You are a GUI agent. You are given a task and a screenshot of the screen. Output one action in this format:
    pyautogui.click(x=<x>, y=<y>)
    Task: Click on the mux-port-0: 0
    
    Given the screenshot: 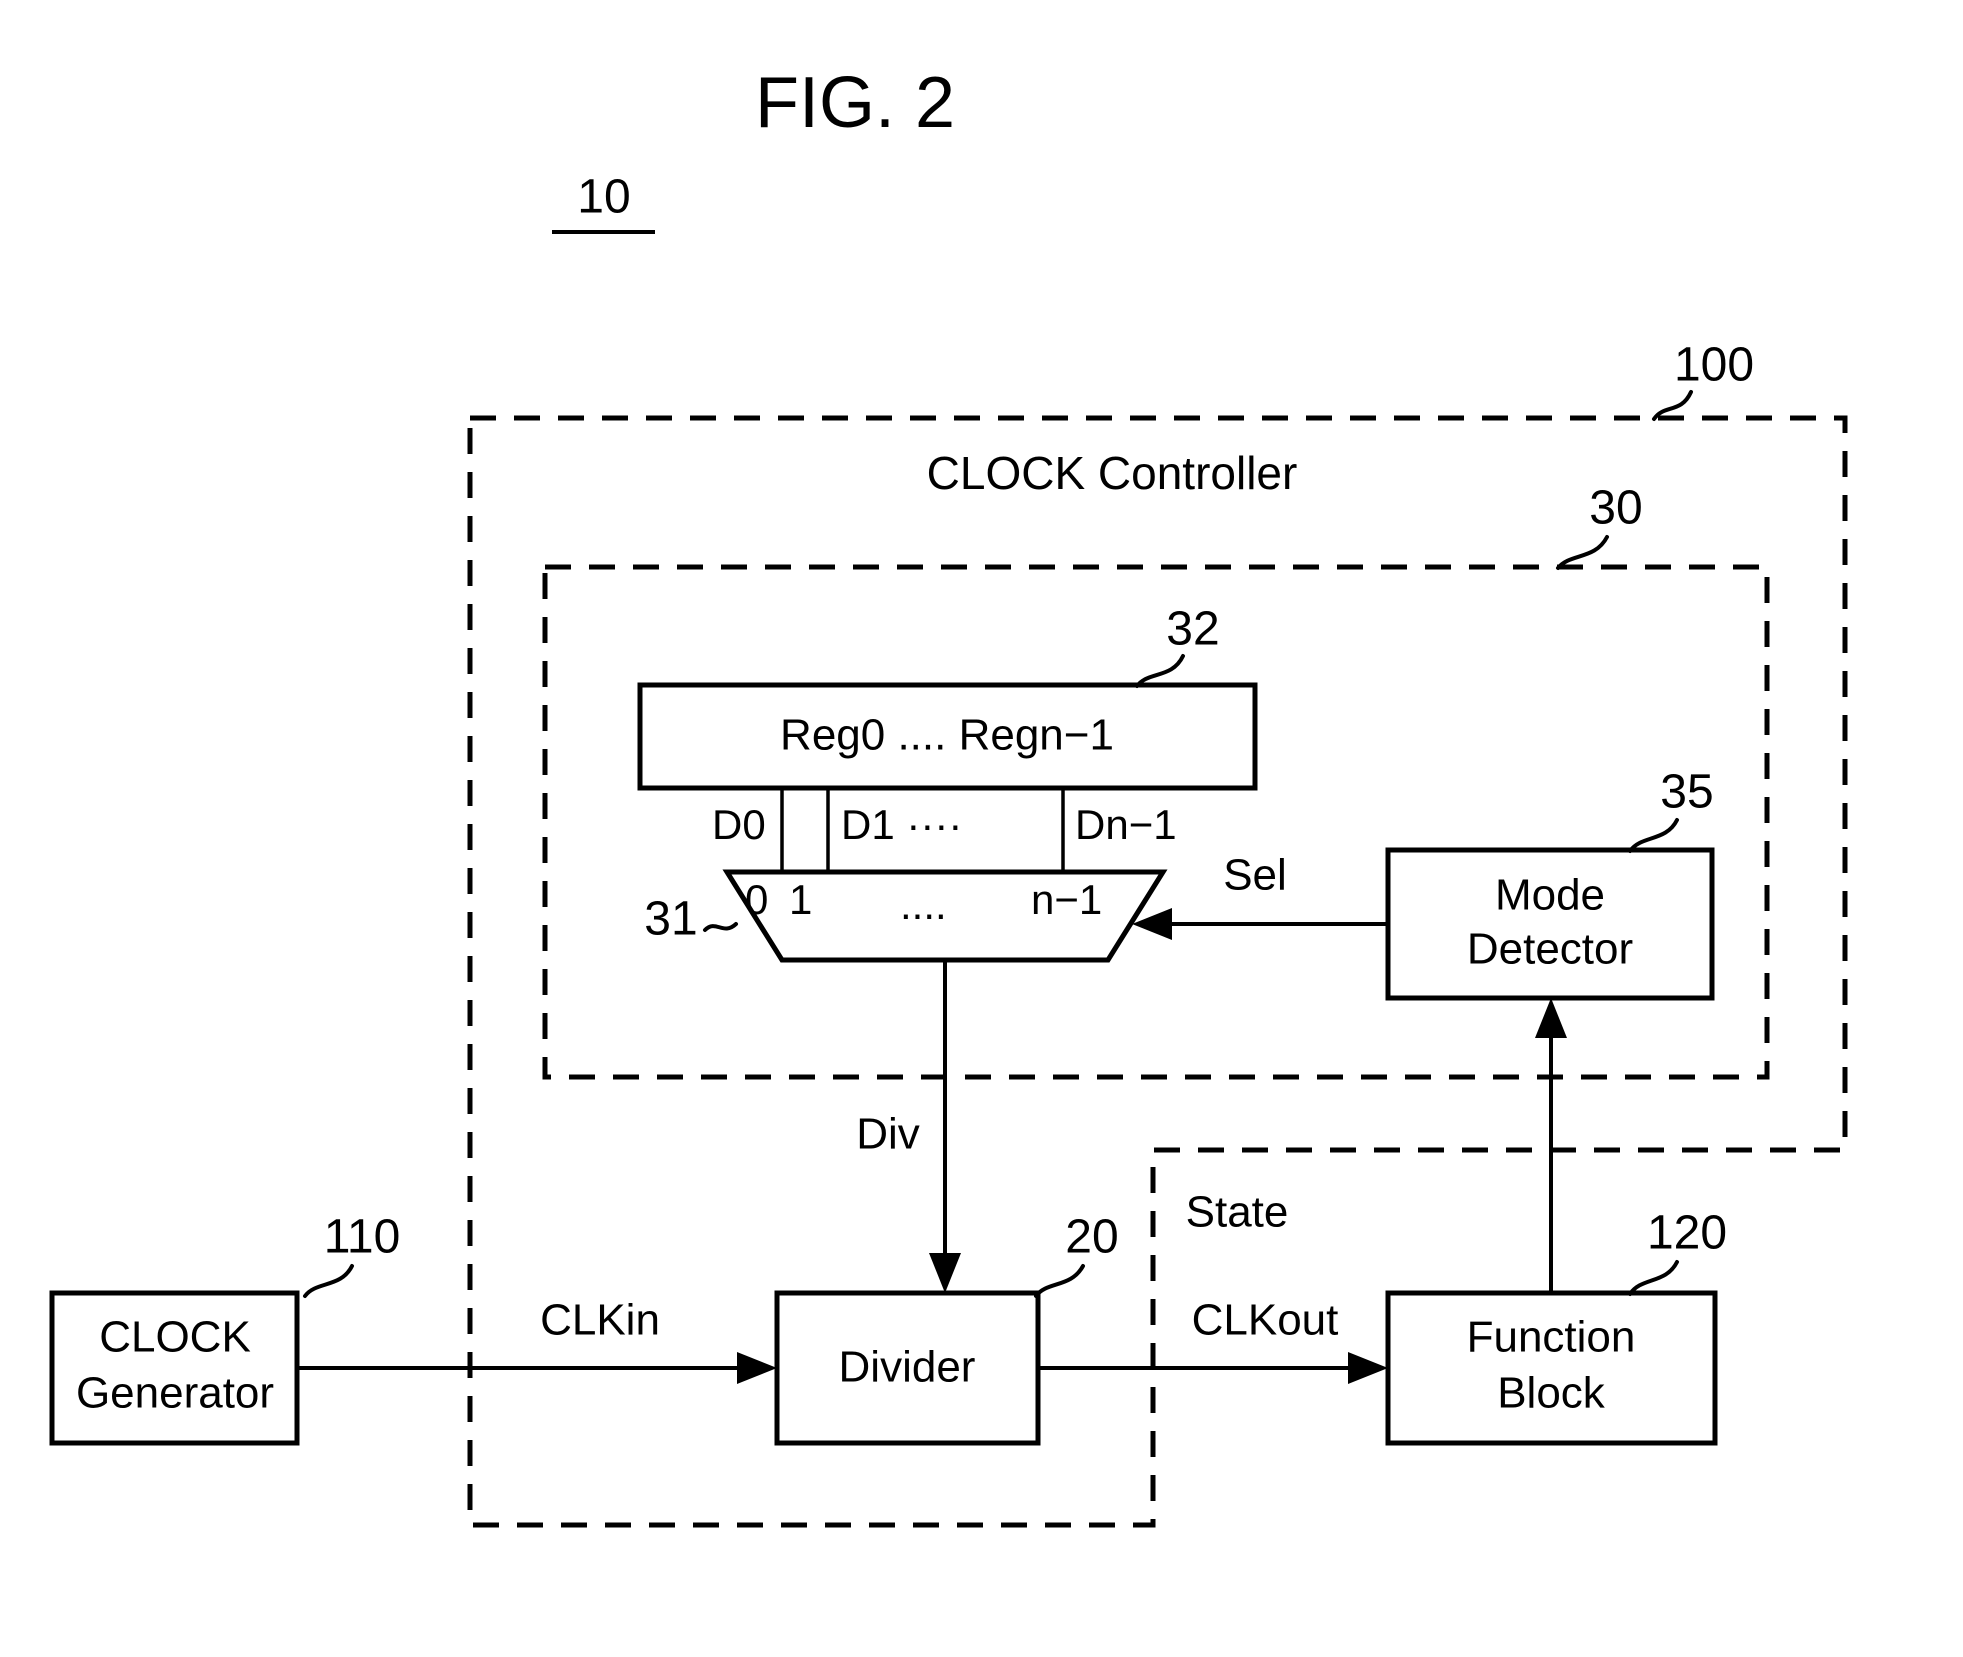 What is the action you would take?
    pyautogui.click(x=756, y=899)
    